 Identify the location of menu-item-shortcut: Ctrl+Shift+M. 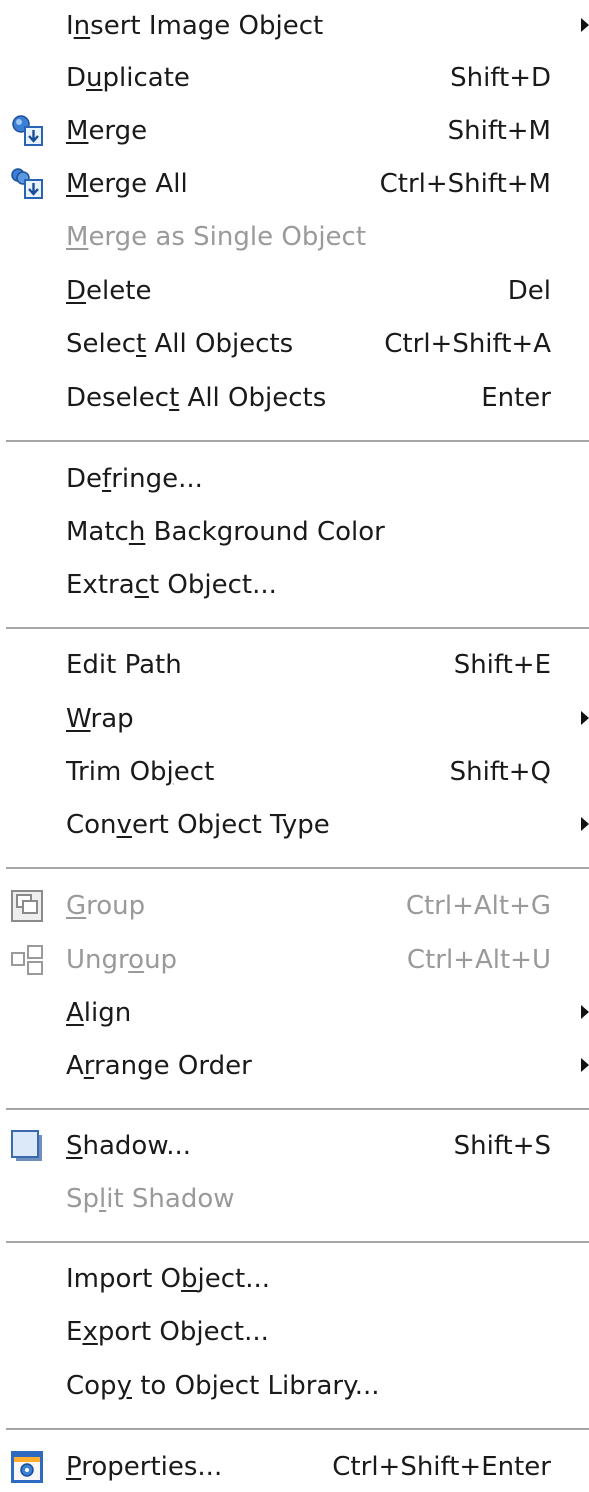
(465, 184).